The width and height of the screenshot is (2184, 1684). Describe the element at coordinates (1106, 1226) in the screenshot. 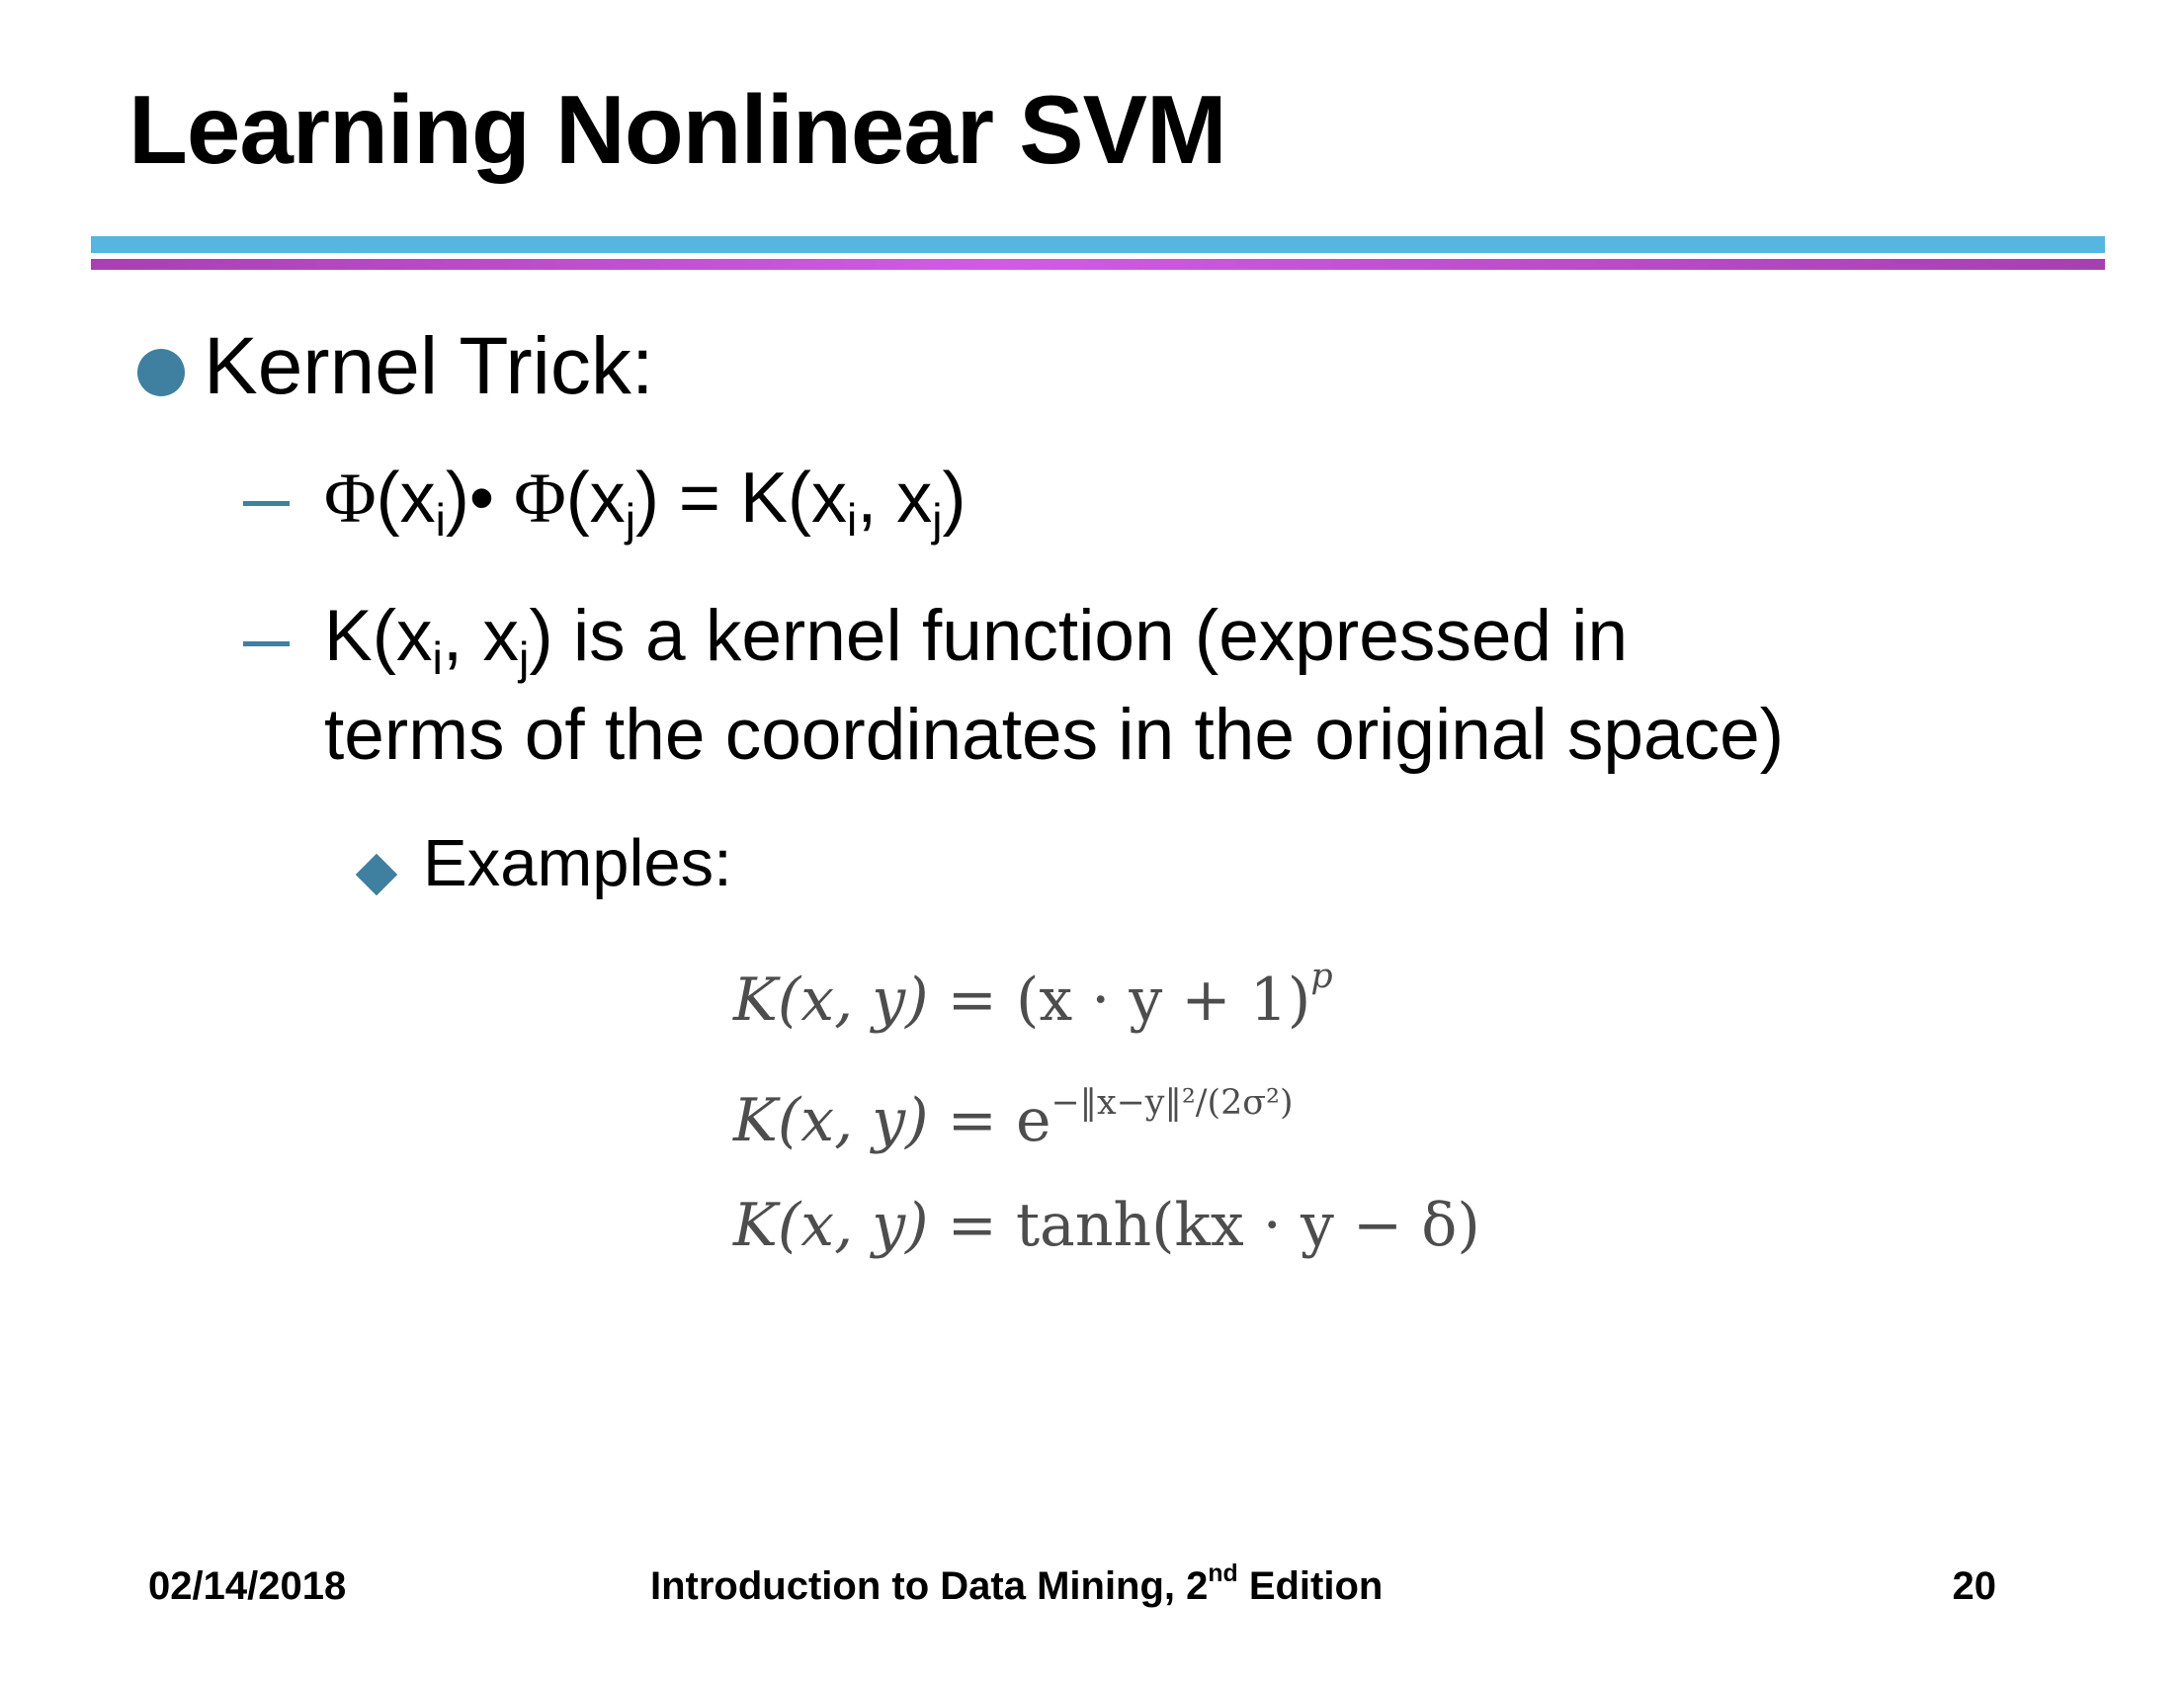

I see `sigmoid-kernel-equation: K(x, y) = tanh(kx · y − δ)` at that location.